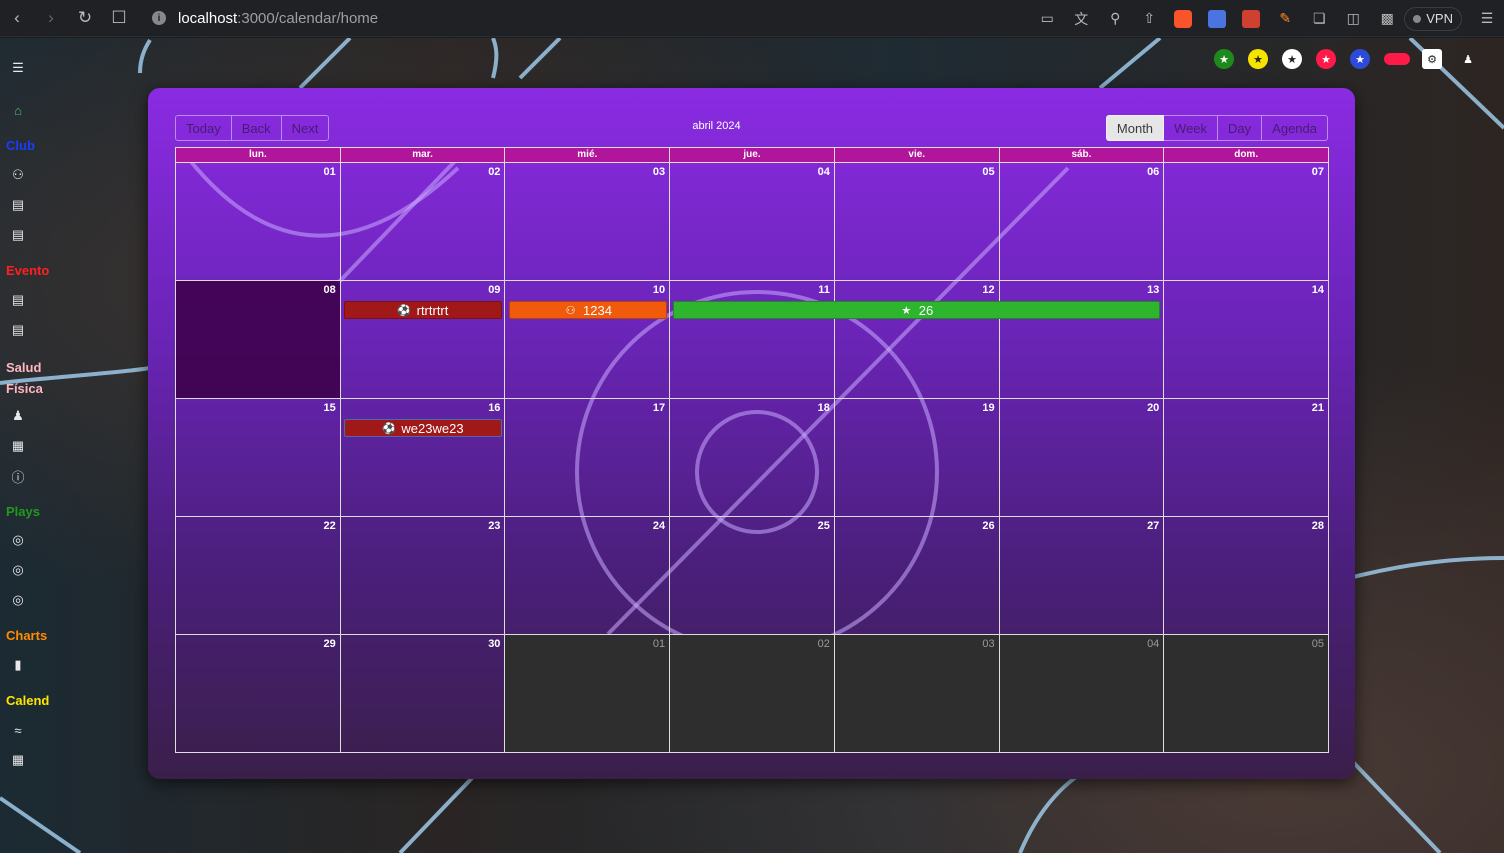 The image size is (1504, 853). Describe the element at coordinates (85, 18) in the screenshot. I see `reload-icon: ↻` at that location.